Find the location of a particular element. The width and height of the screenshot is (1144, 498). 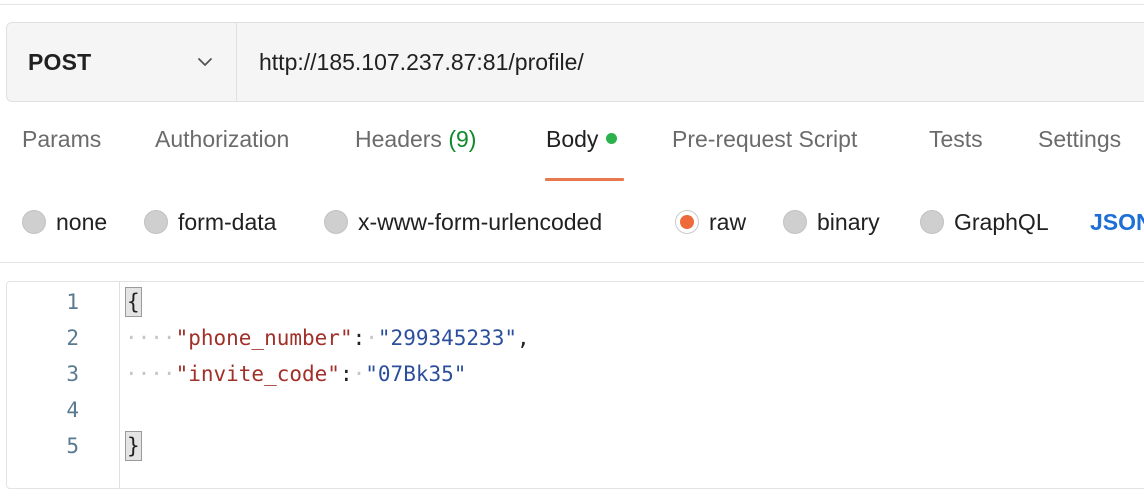

section-divider is located at coordinates (572, 262).